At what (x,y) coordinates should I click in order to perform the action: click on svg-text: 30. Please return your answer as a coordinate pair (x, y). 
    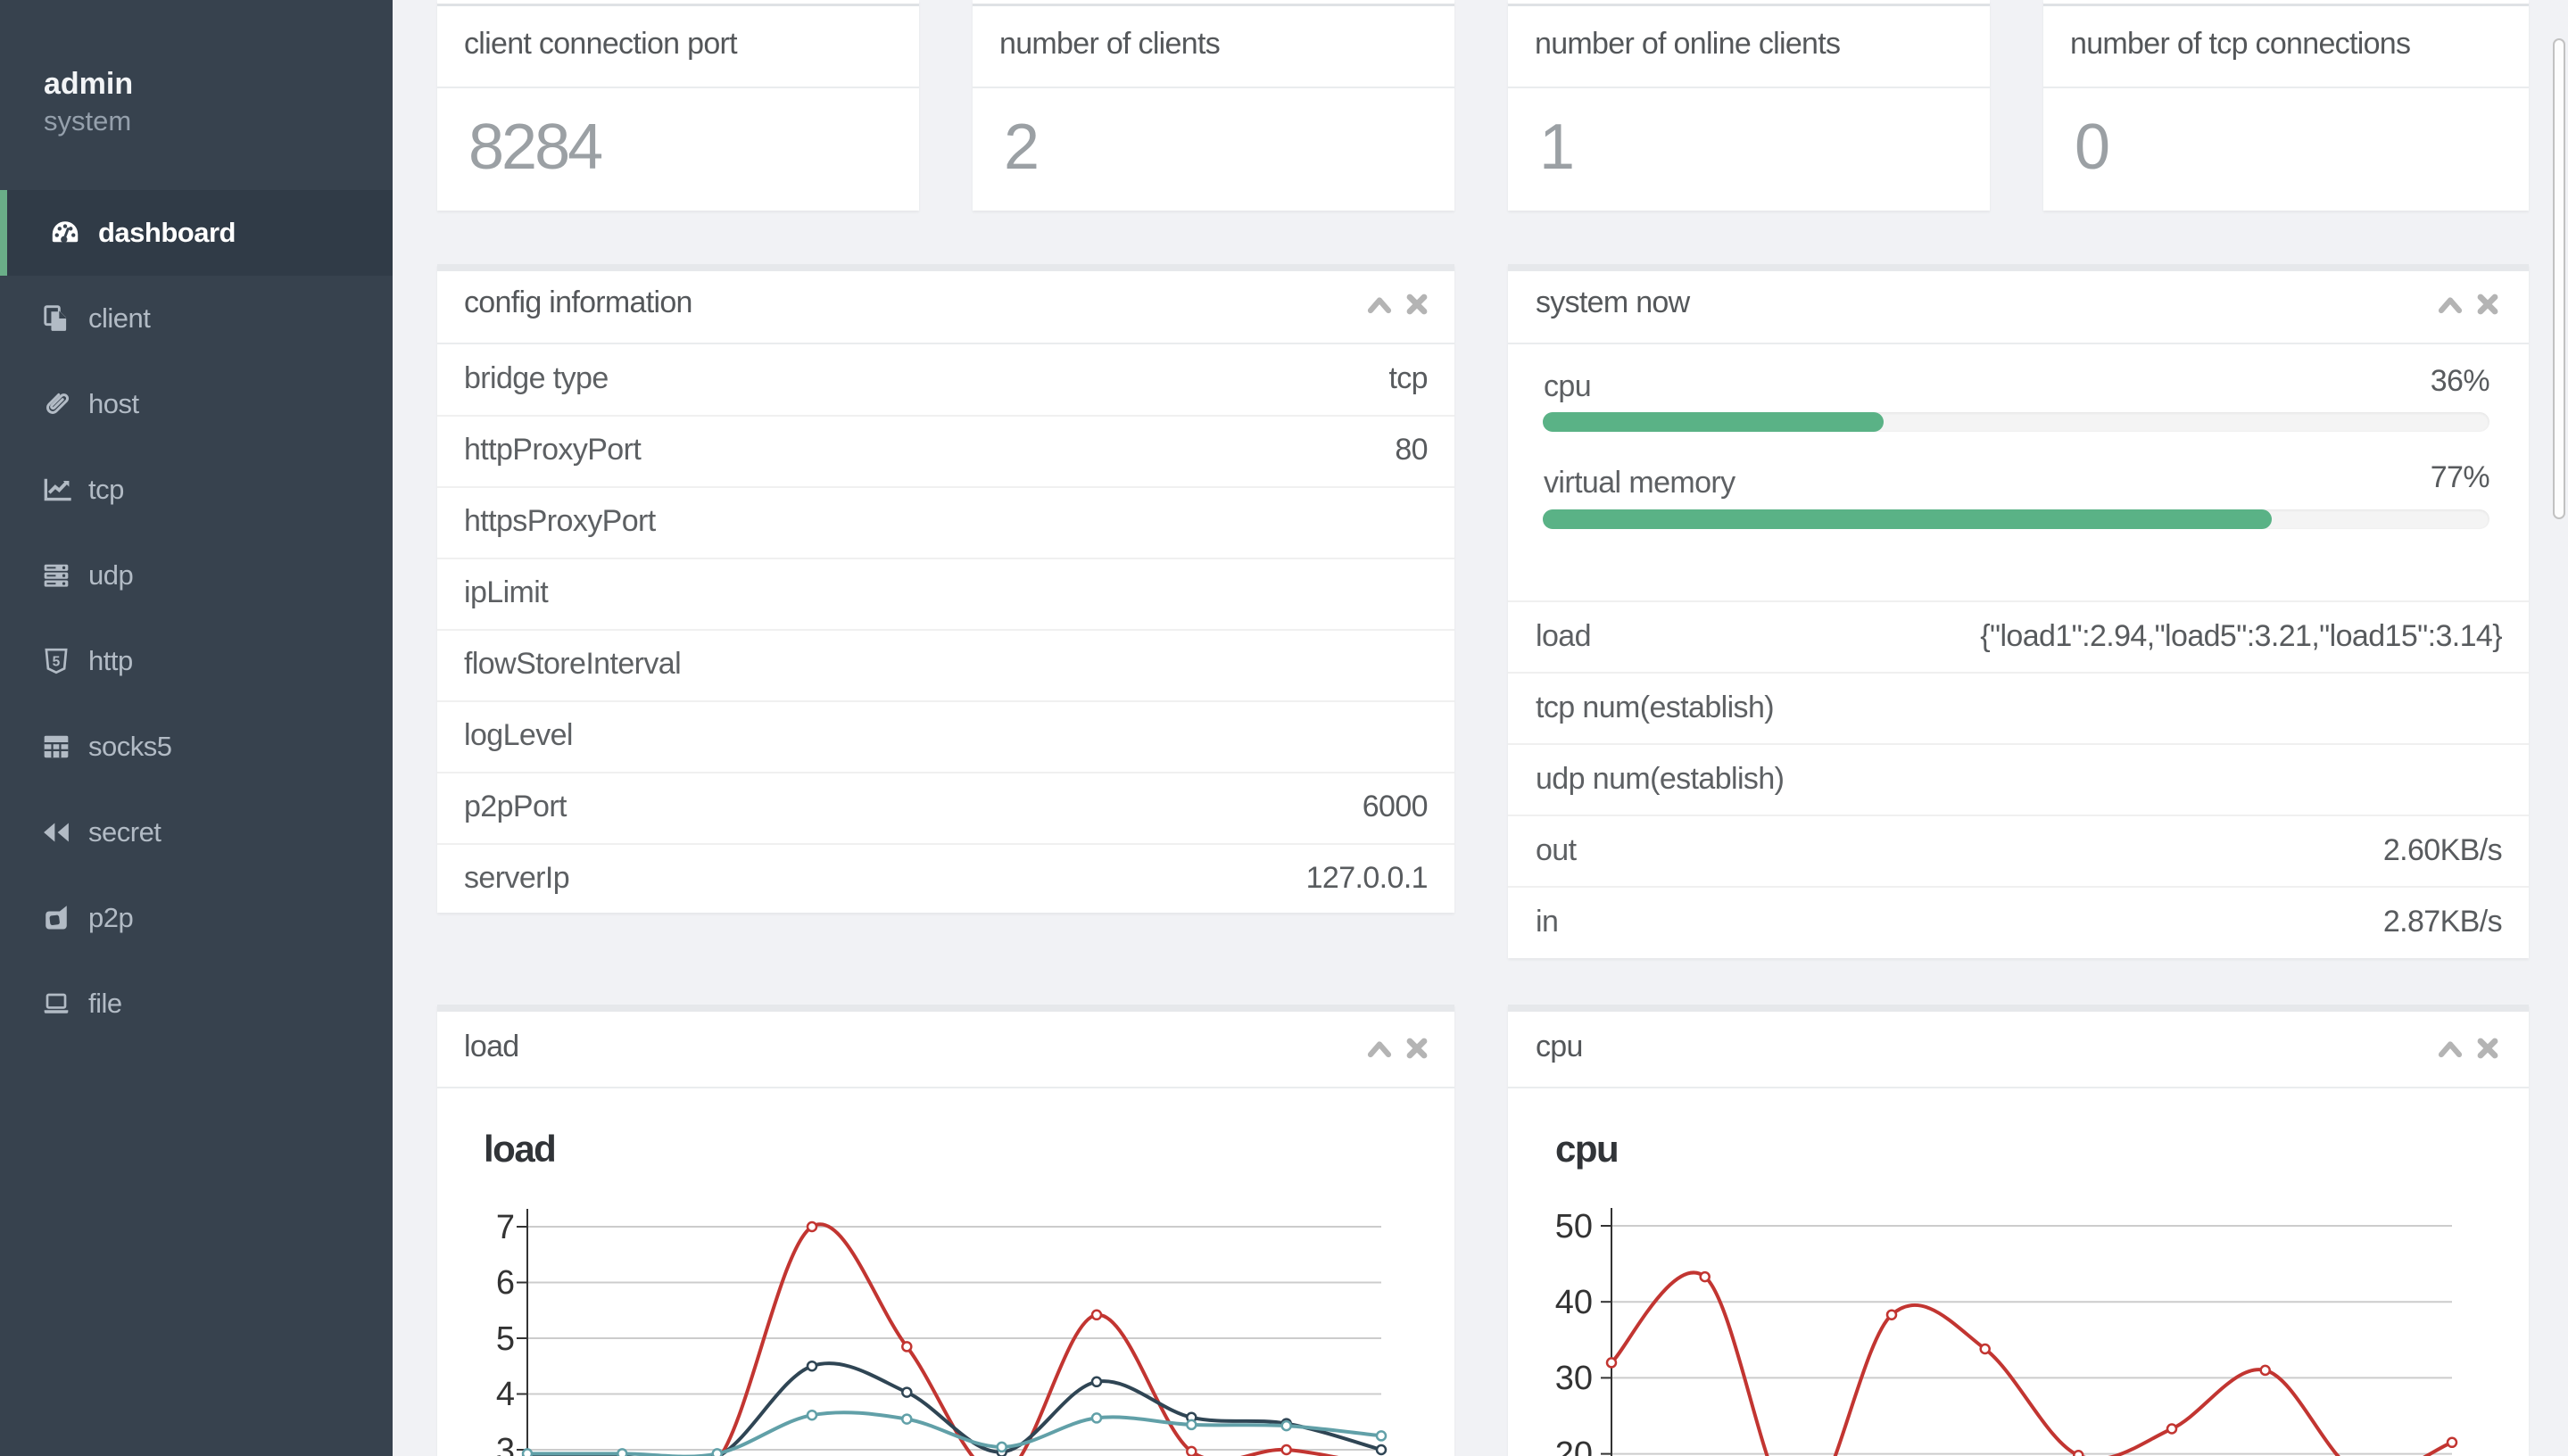
    Looking at the image, I should click on (1574, 1379).